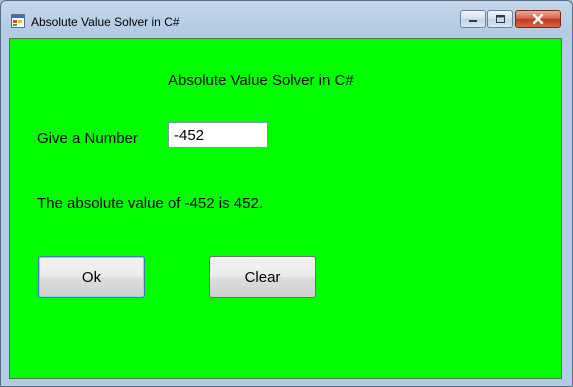 The width and height of the screenshot is (573, 387). I want to click on number-label: Give a Number, so click(87, 138).